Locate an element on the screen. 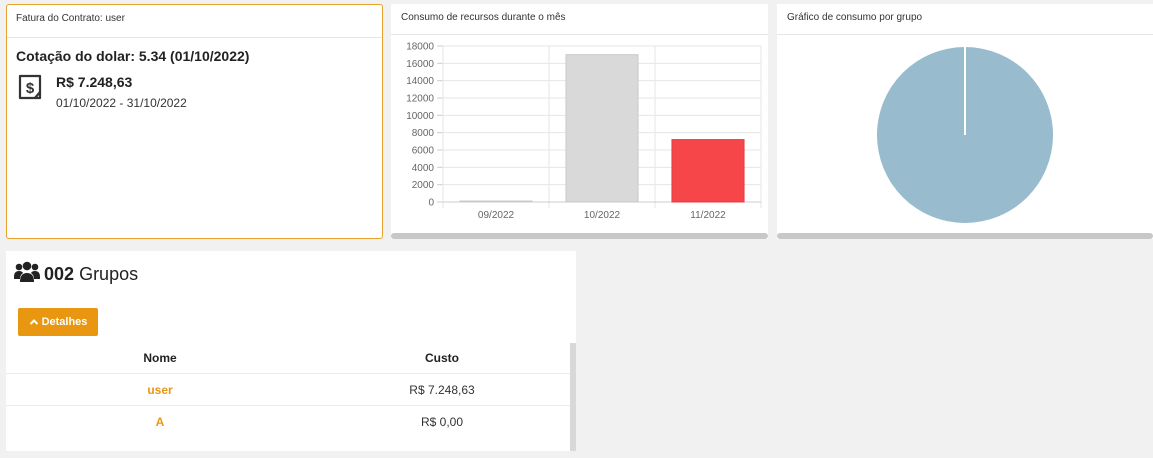 This screenshot has height=458, width=1153. table-header-row: Nome Custo is located at coordinates (288, 358).